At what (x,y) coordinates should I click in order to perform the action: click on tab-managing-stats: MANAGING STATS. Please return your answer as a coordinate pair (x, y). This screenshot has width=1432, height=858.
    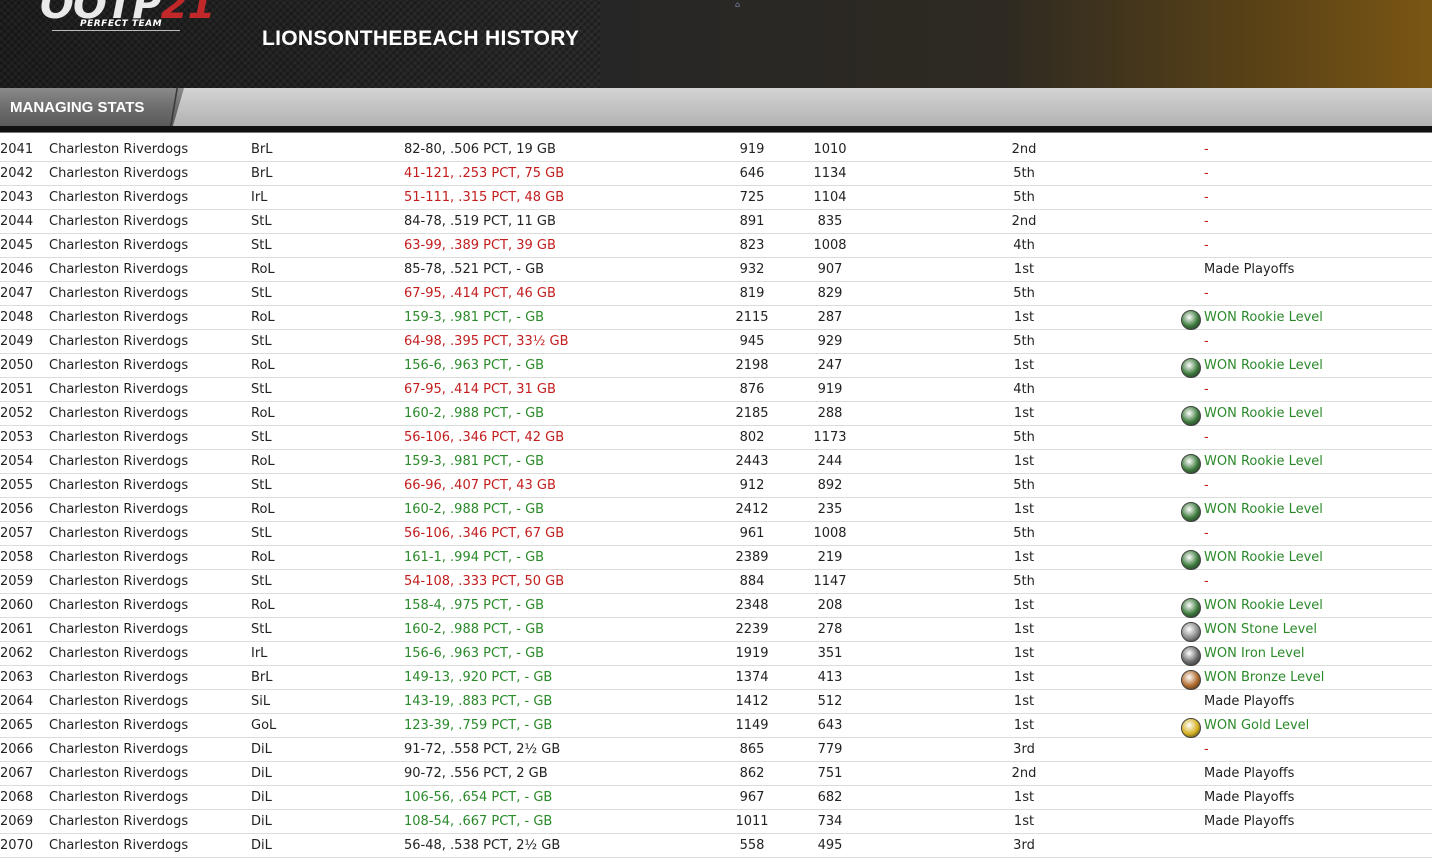
    Looking at the image, I should click on (92, 107).